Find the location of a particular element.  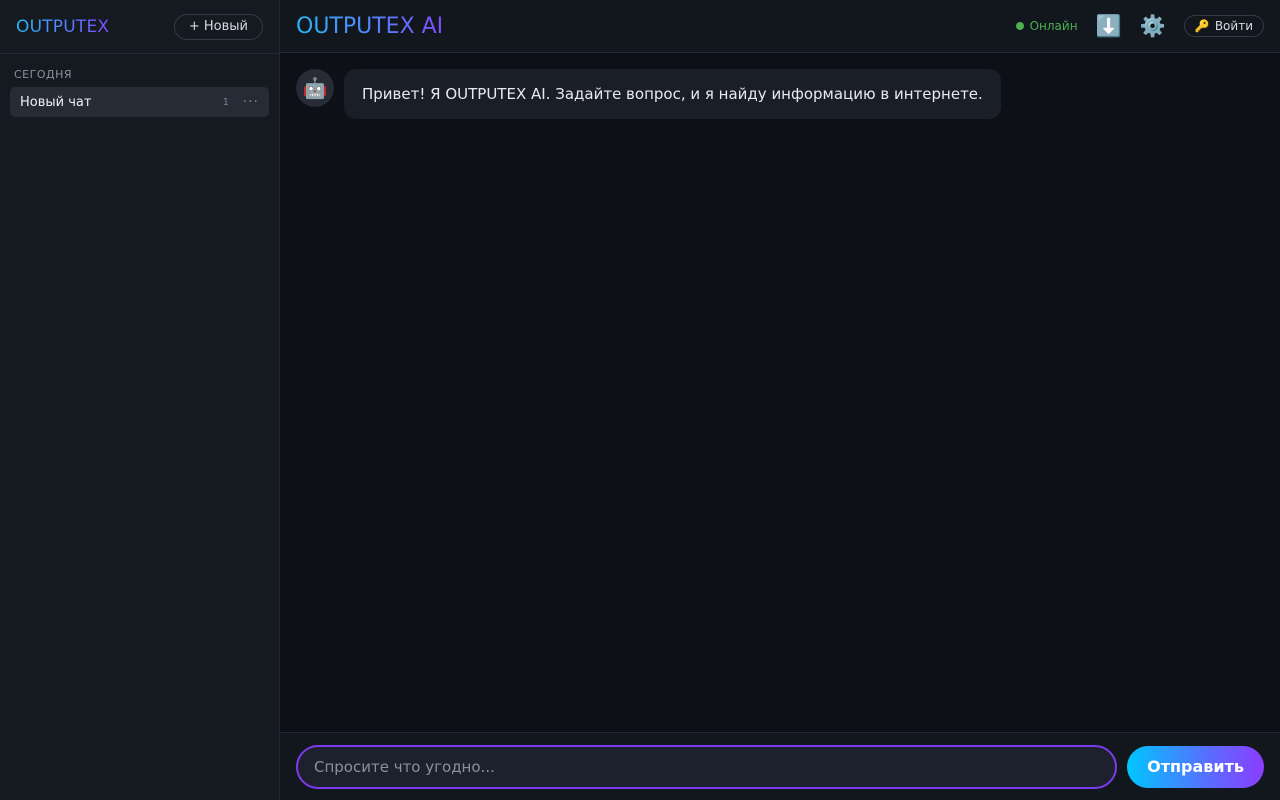

chat-item-count: 1 is located at coordinates (225, 102).